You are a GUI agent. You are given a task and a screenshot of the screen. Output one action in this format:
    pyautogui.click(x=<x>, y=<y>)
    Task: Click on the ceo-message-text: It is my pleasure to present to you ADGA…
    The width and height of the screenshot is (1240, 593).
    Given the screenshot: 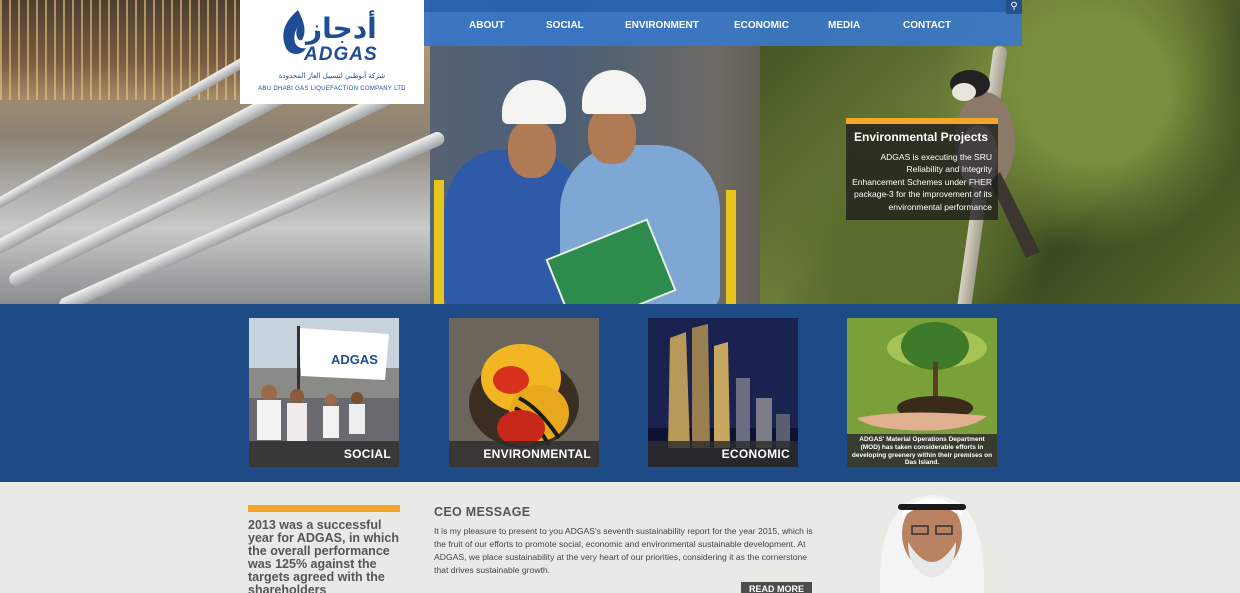 What is the action you would take?
    pyautogui.click(x=623, y=550)
    